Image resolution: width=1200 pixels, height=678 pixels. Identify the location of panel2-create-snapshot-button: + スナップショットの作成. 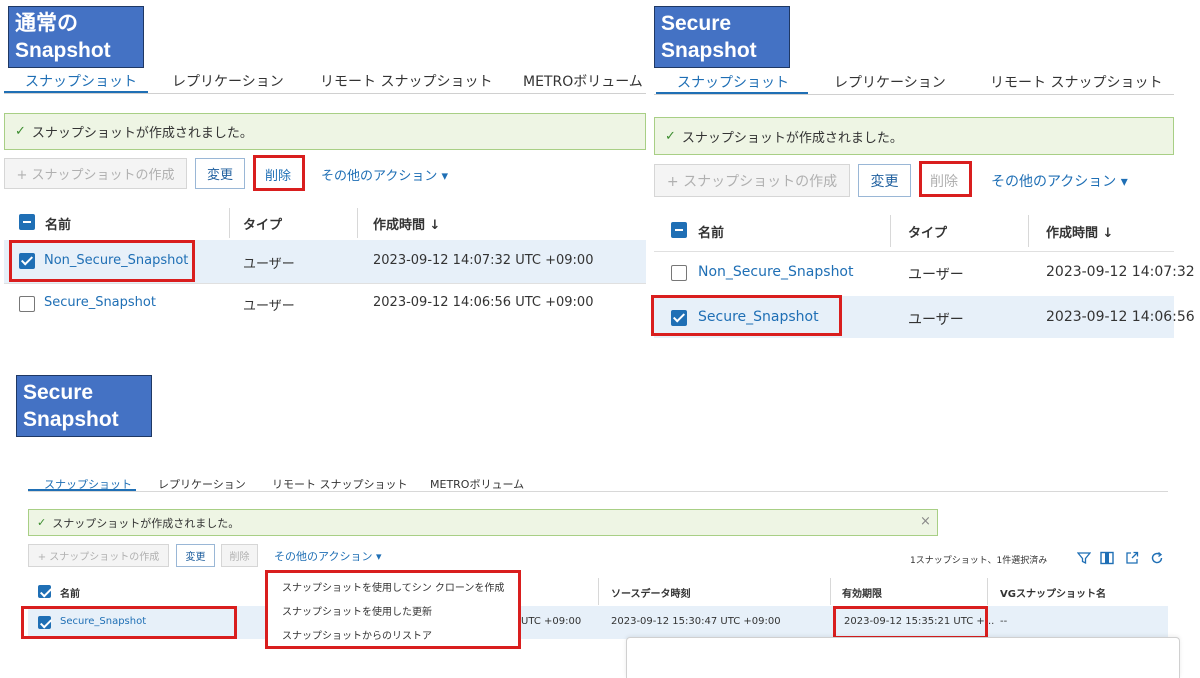
(752, 180).